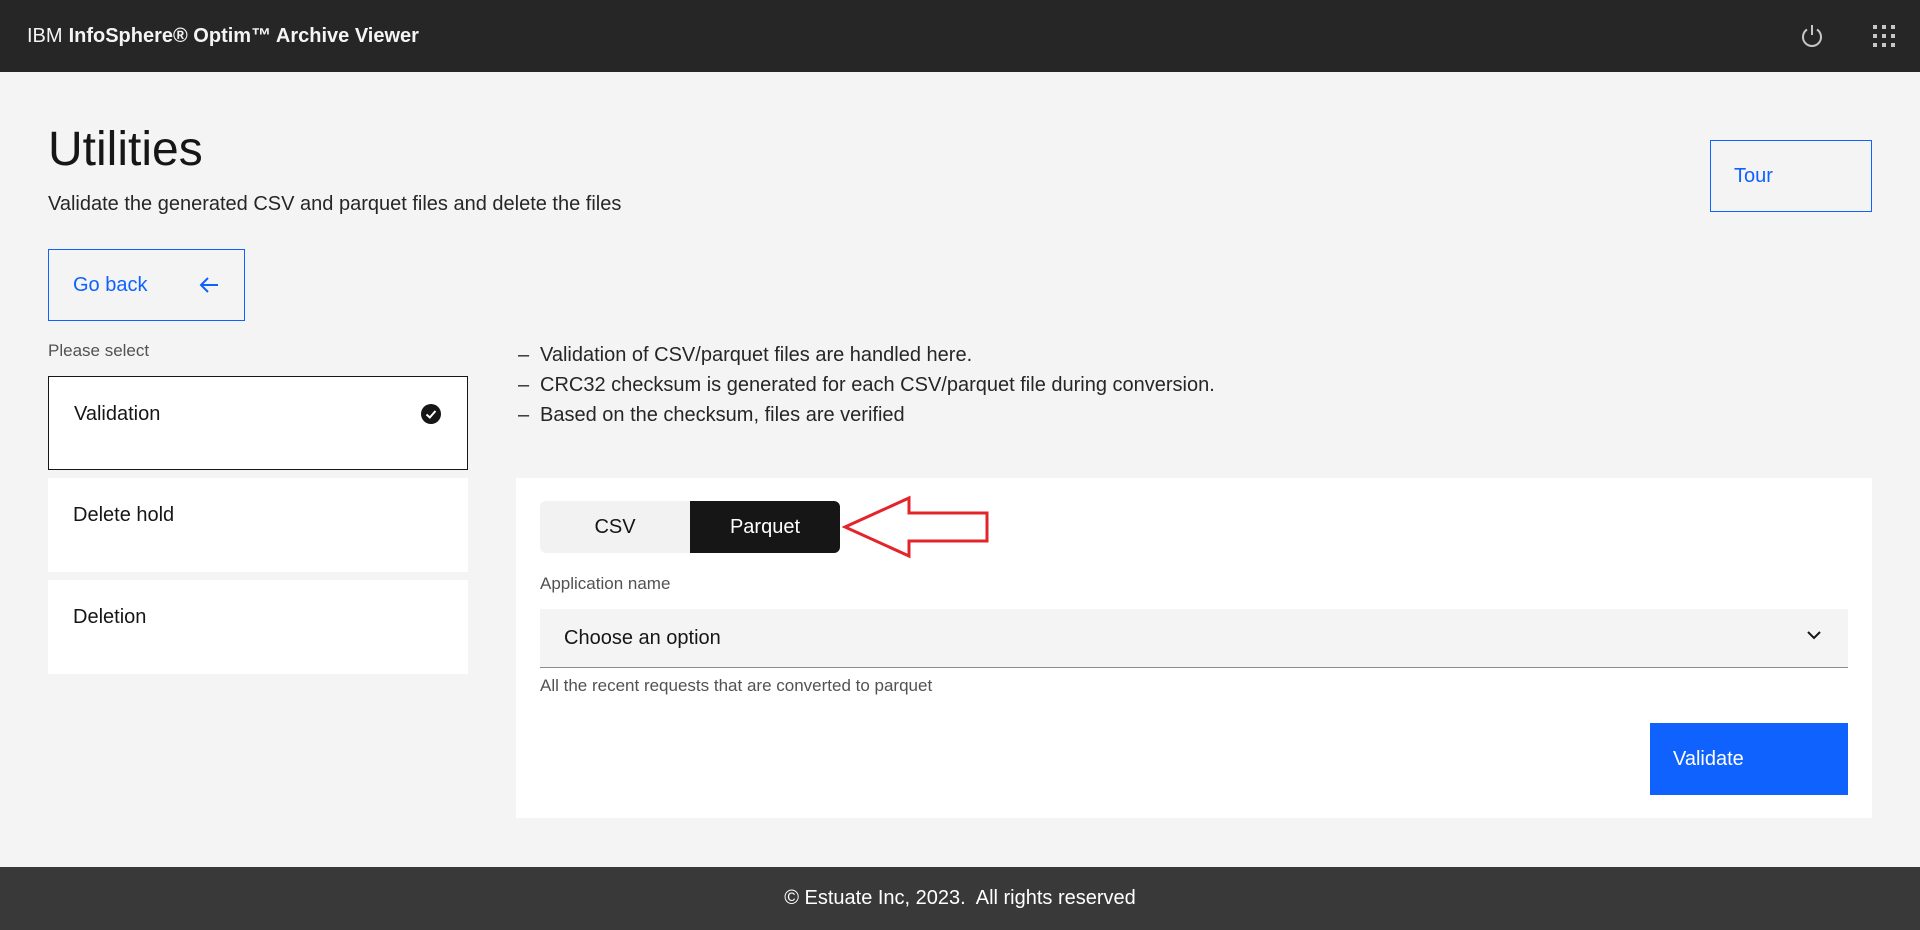  I want to click on checkmark-filled-icon, so click(431, 414).